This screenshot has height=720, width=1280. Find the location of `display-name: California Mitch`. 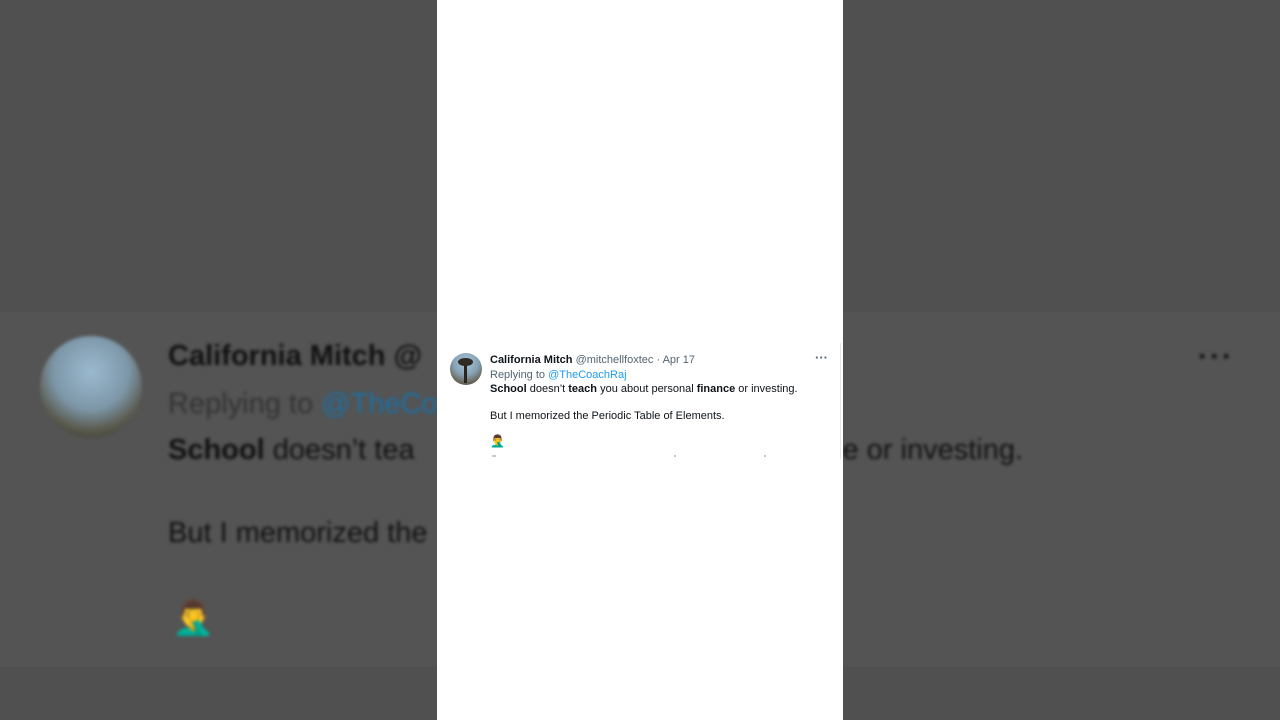

display-name: California Mitch is located at coordinates (531, 360).